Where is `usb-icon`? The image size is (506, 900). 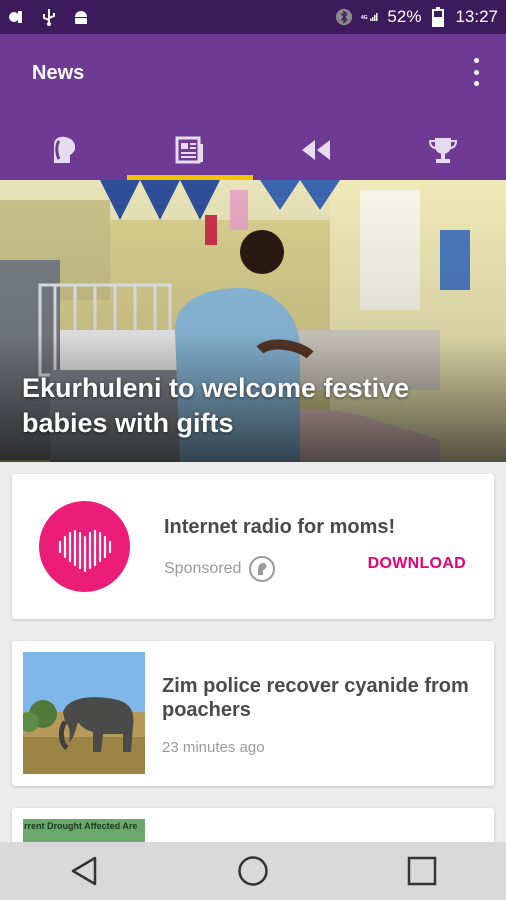
usb-icon is located at coordinates (49, 17).